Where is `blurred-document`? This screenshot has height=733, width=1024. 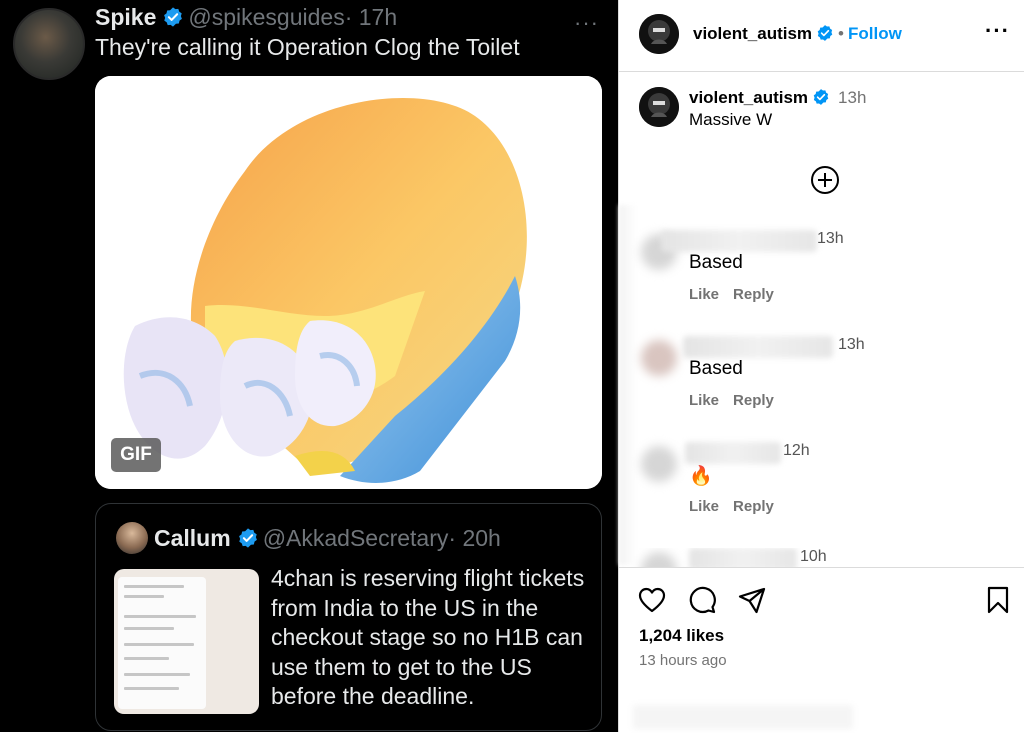
blurred-document is located at coordinates (162, 643).